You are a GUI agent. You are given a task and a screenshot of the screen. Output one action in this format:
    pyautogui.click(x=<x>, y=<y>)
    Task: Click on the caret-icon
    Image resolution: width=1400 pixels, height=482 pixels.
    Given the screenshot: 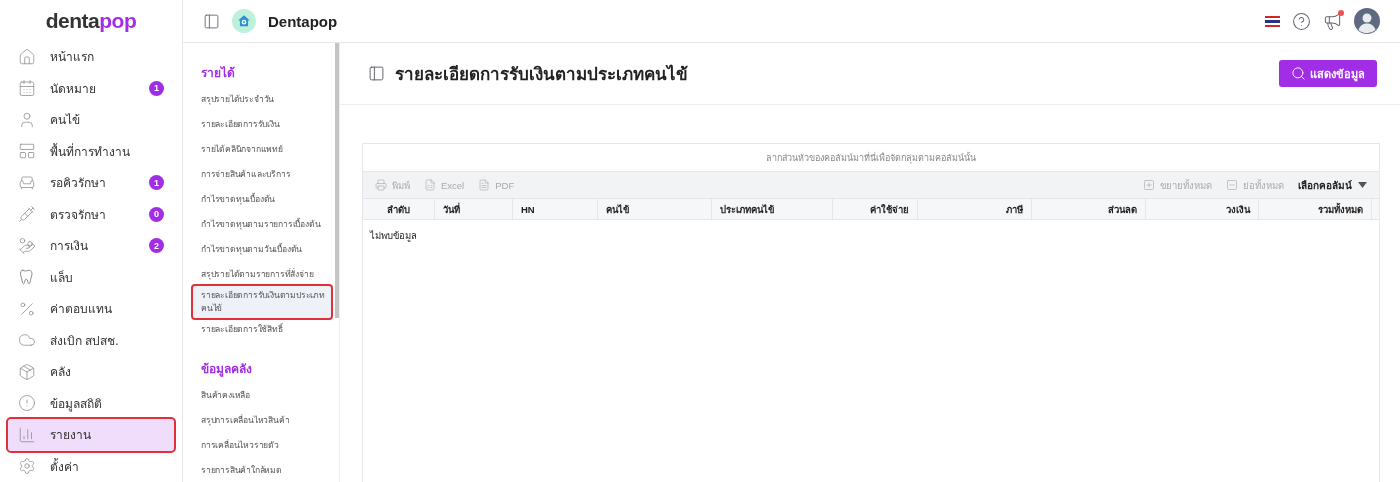 What is the action you would take?
    pyautogui.click(x=1362, y=185)
    